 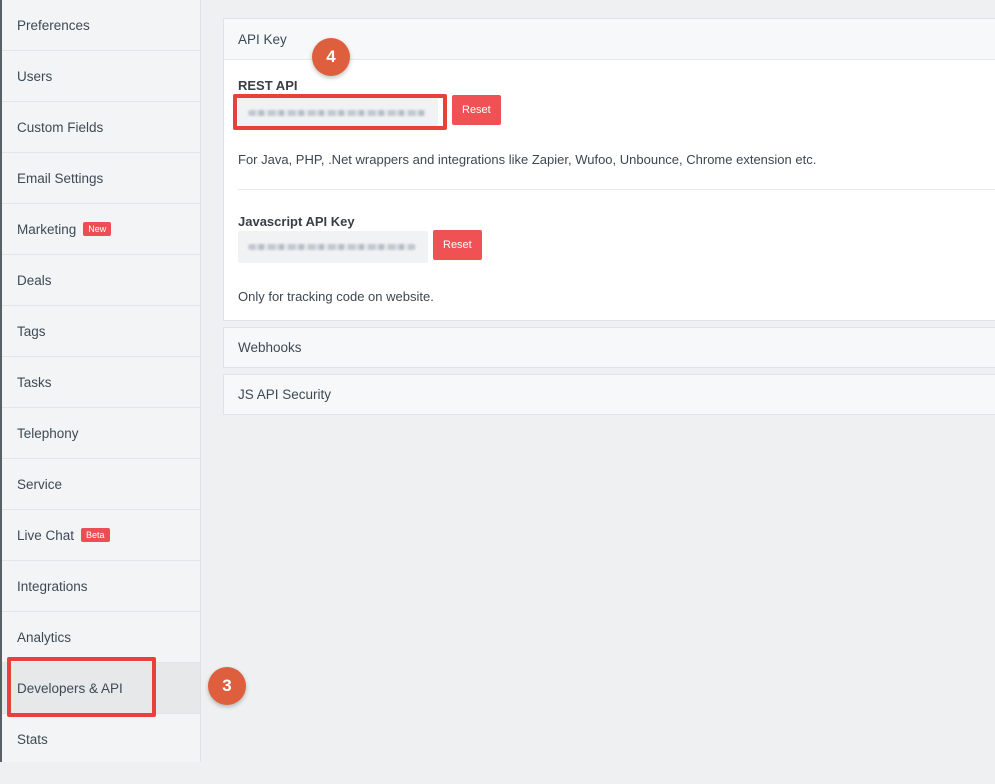 What do you see at coordinates (53, 25) in the screenshot?
I see `sidebar-item-label: Preferences` at bounding box center [53, 25].